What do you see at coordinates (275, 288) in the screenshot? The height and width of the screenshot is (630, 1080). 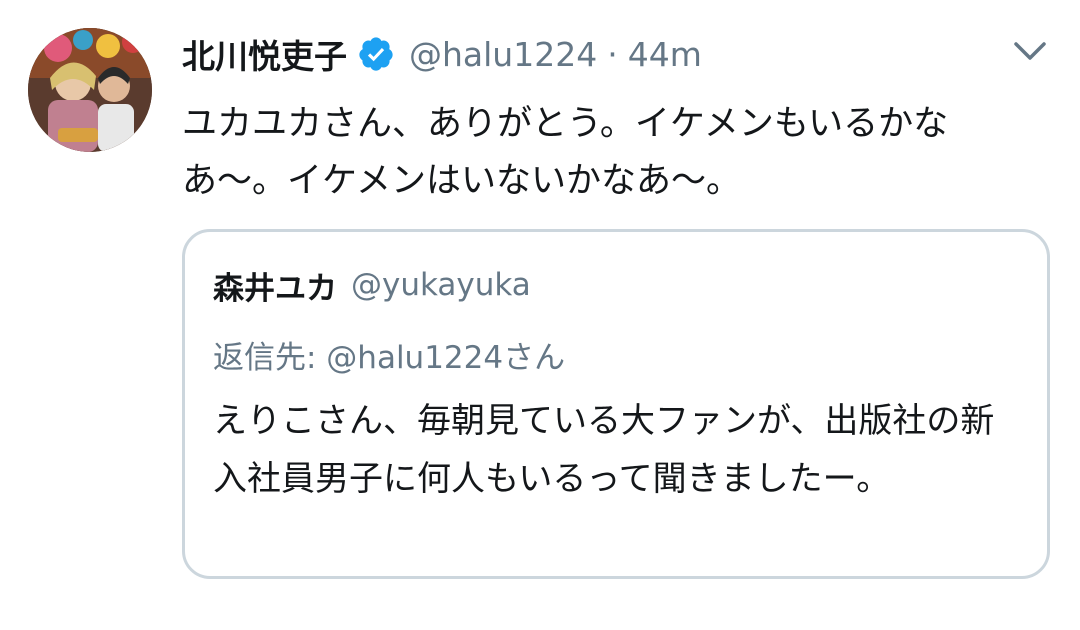 I see `quoted-author-display-name: 森井ユカ` at bounding box center [275, 288].